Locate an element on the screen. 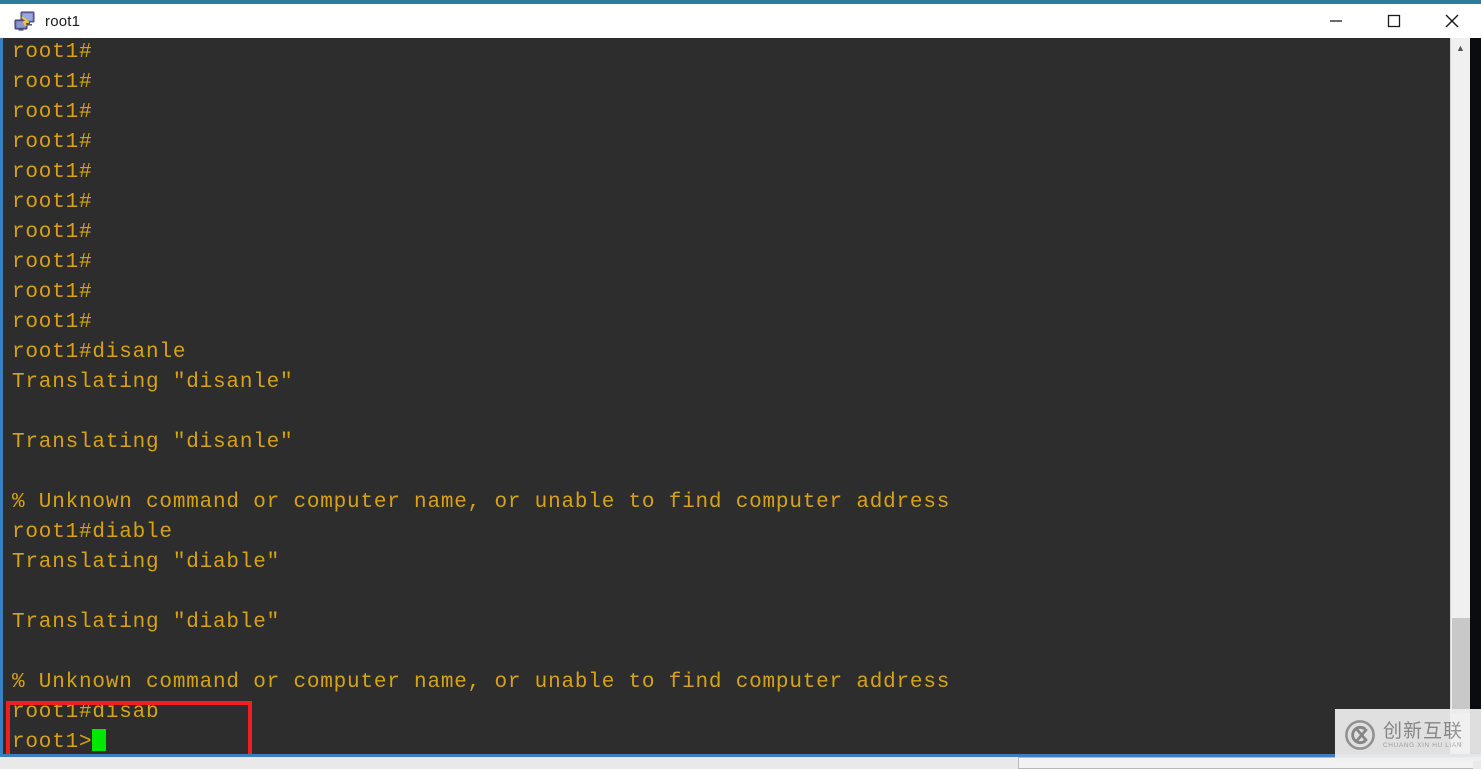  terminal-line: root1#disanle is located at coordinates (99, 352).